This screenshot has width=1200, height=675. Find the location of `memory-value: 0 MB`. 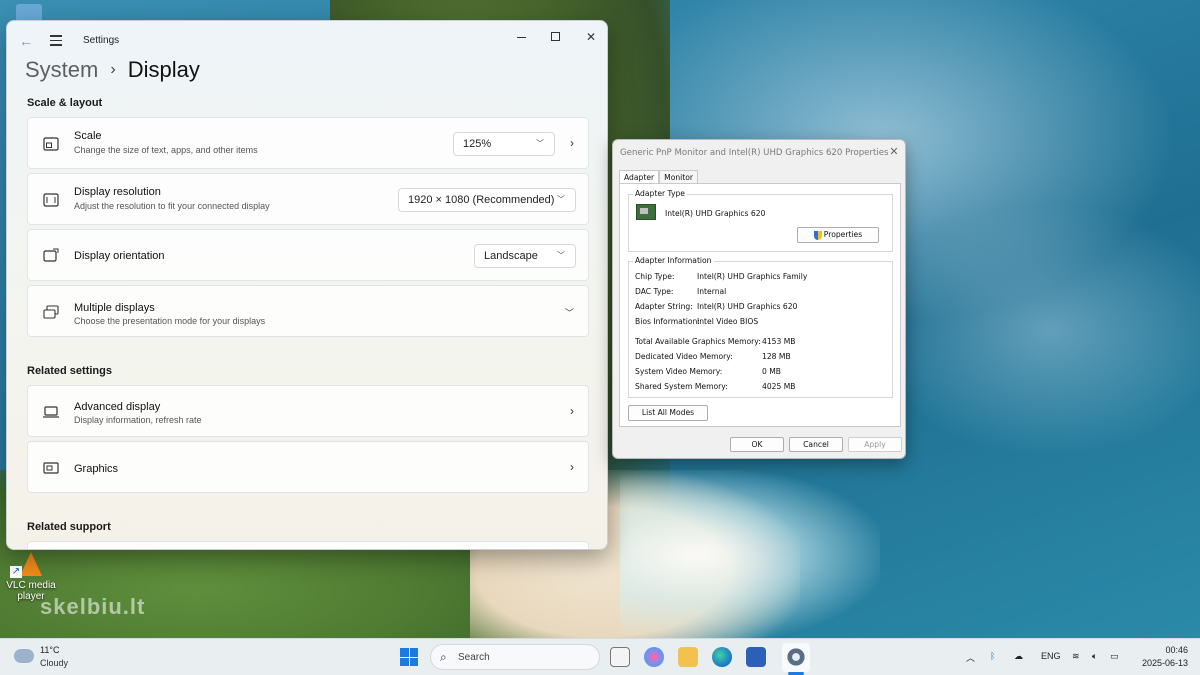

memory-value: 0 MB is located at coordinates (772, 371).